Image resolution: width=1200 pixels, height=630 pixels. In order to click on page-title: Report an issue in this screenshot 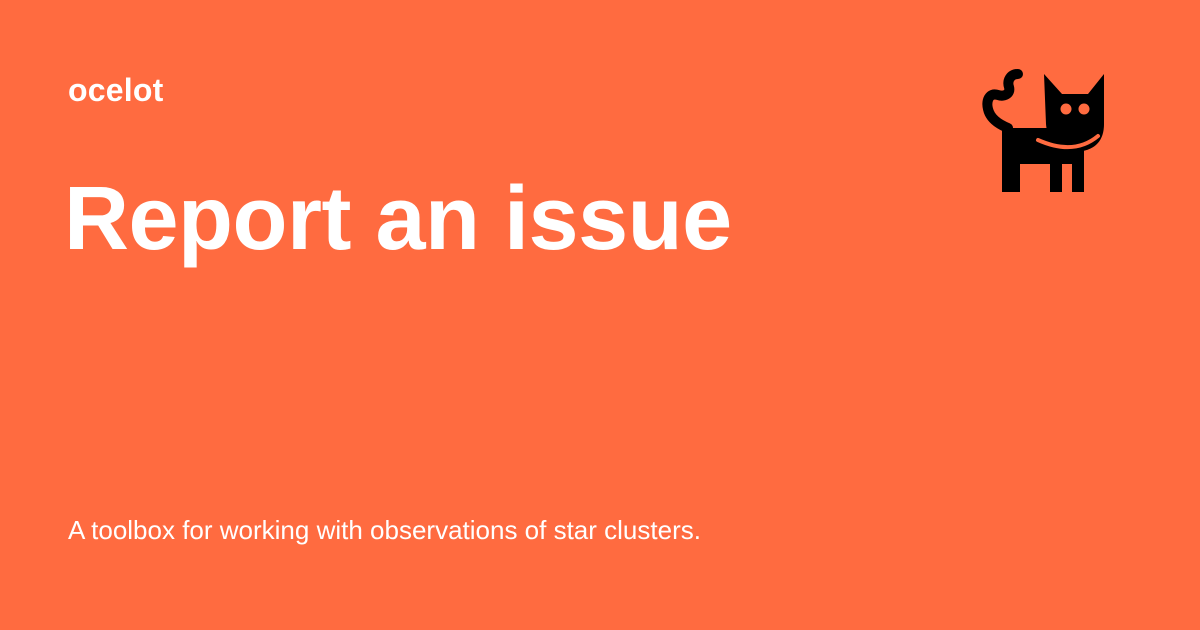, I will do `click(398, 219)`.